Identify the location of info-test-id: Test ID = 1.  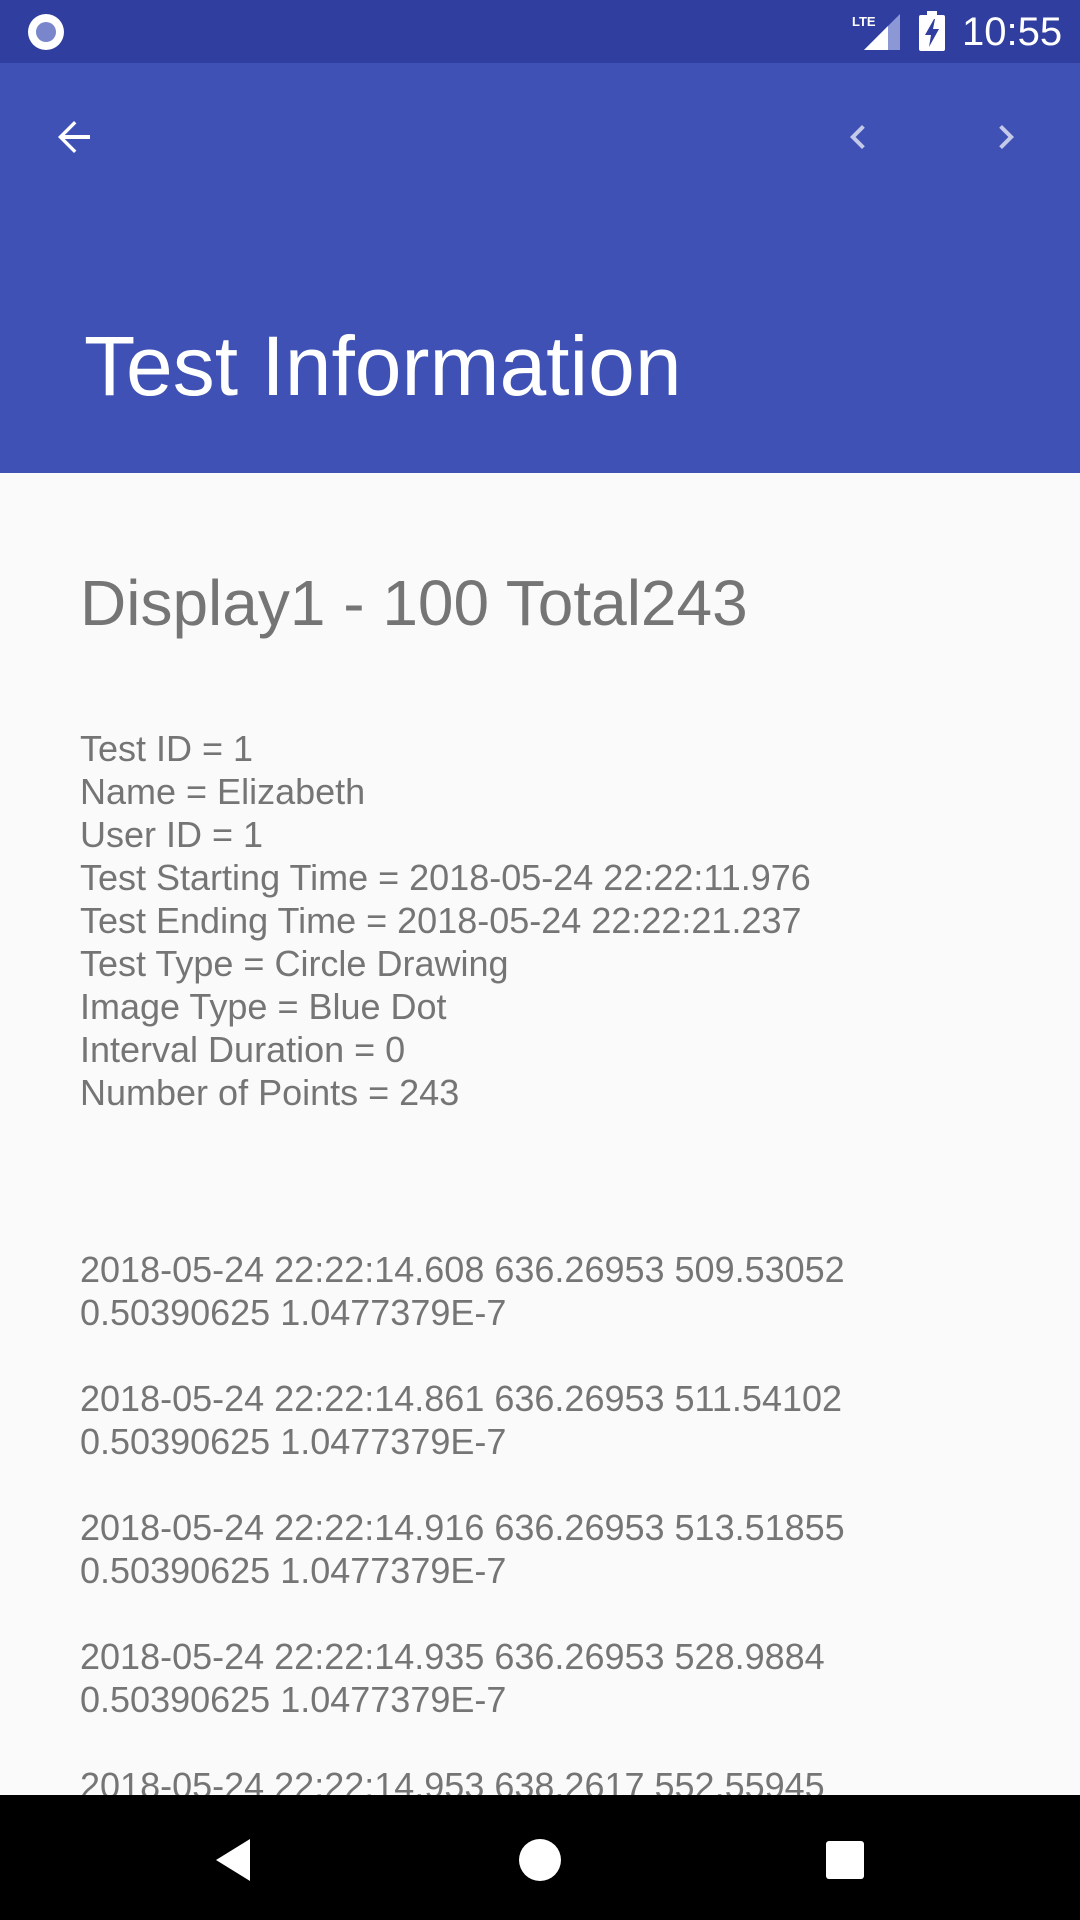
(167, 748).